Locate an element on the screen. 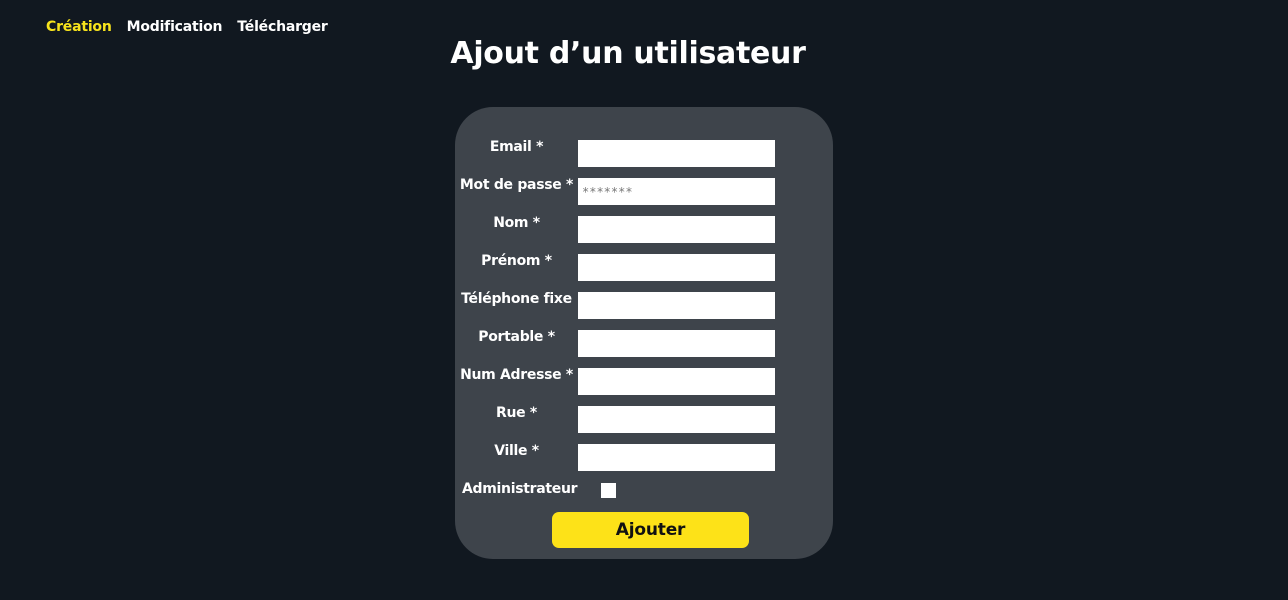  nav-link-telecharger: Télécharger is located at coordinates (282, 27).